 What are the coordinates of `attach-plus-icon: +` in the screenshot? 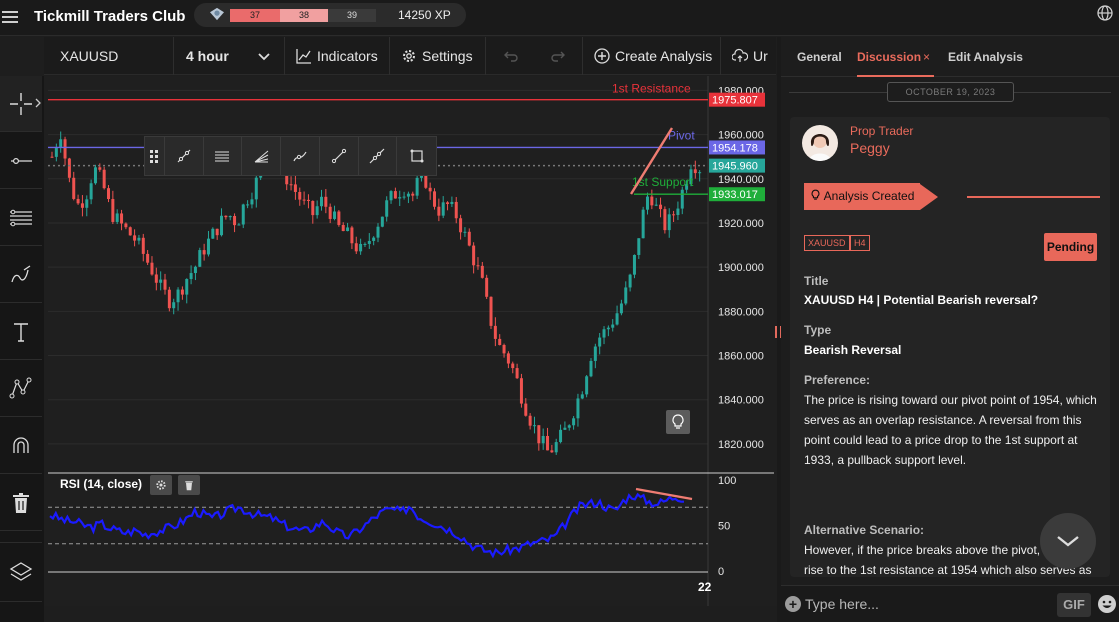 It's located at (793, 604).